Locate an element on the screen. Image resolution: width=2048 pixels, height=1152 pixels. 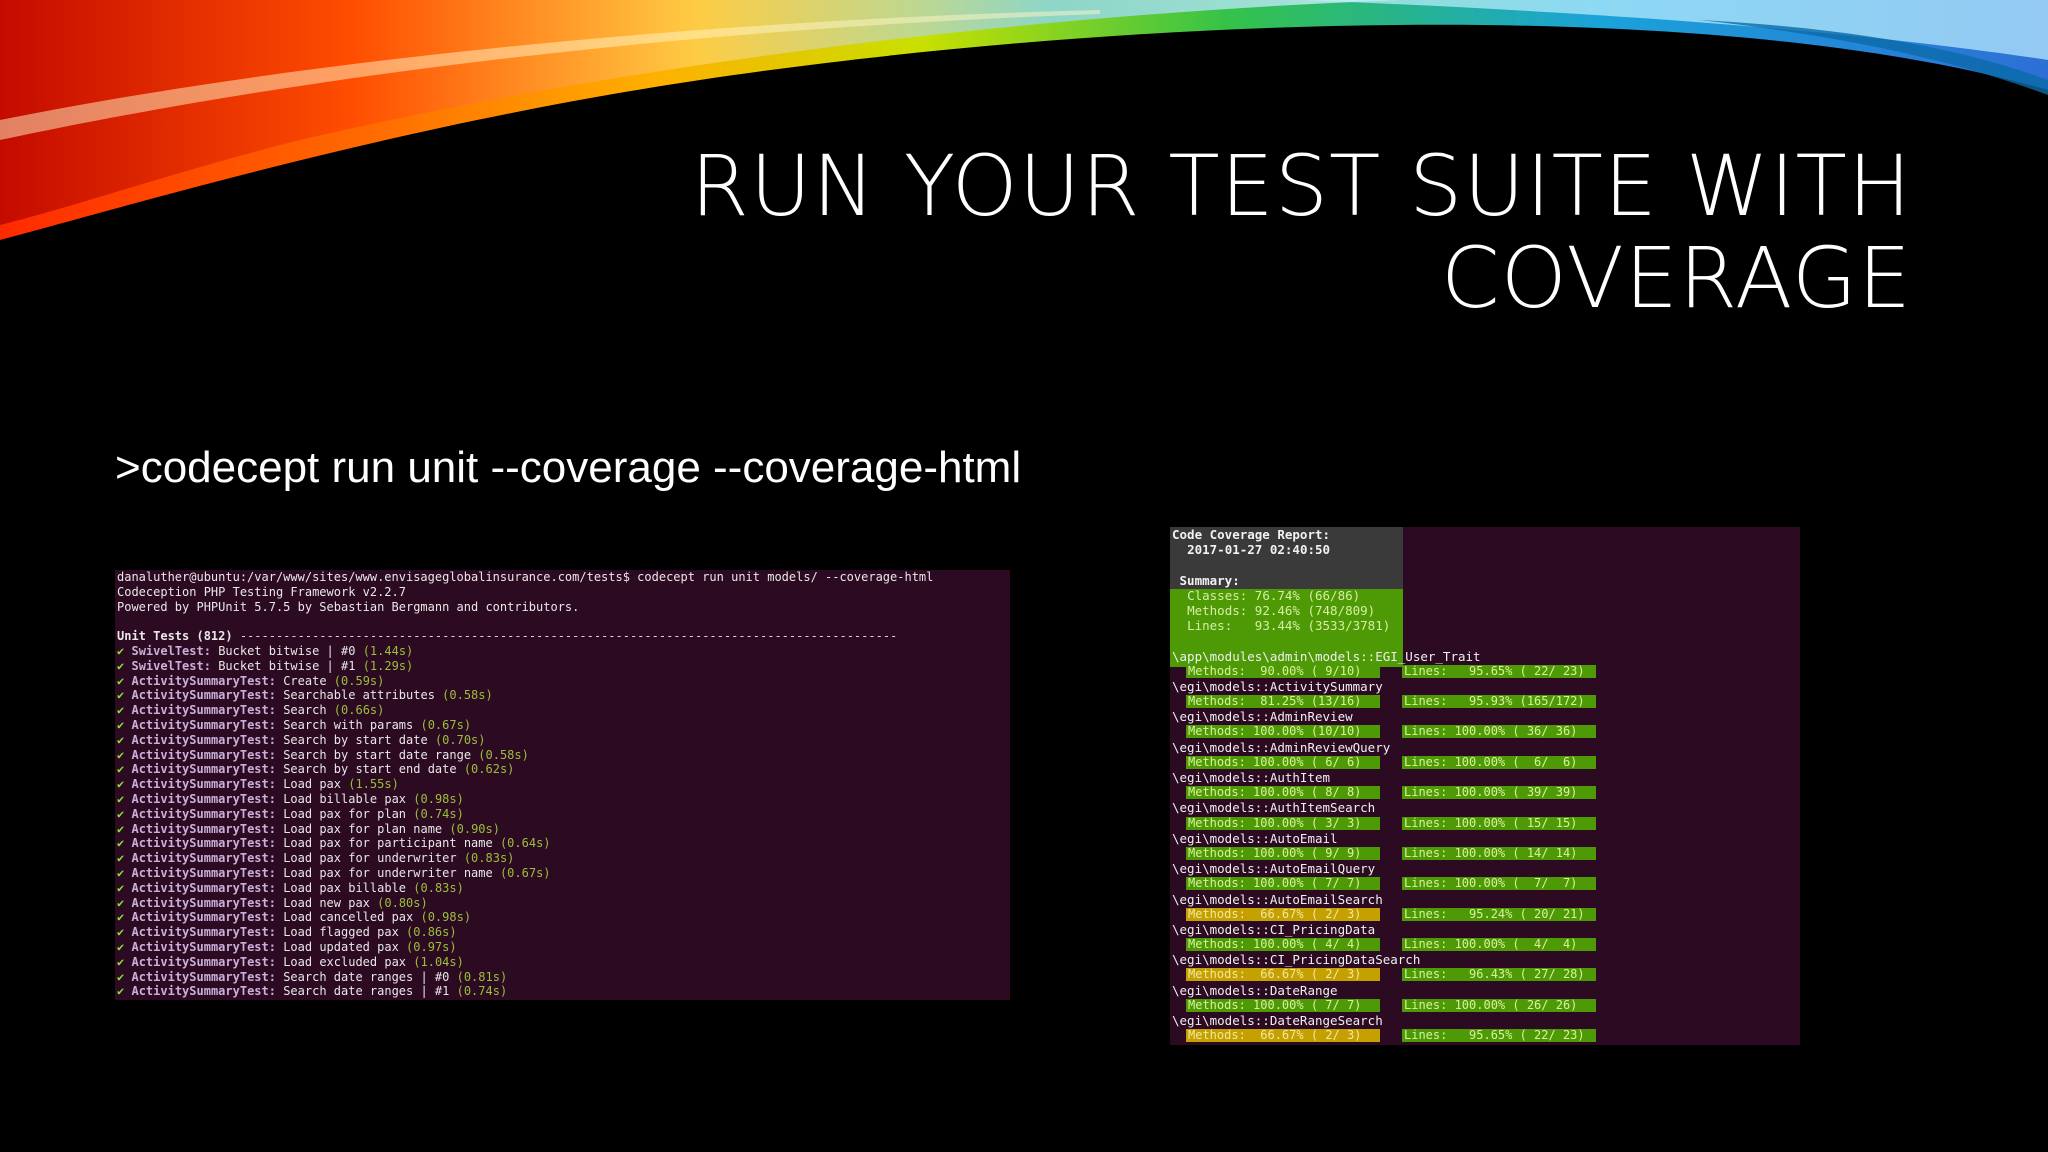
test-description: Search by start date range is located at coordinates (377, 754).